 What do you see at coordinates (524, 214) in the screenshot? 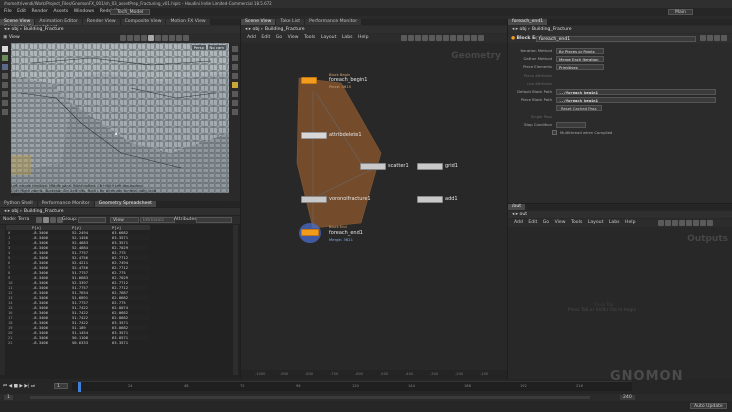
I see `path-out: out` at bounding box center [524, 214].